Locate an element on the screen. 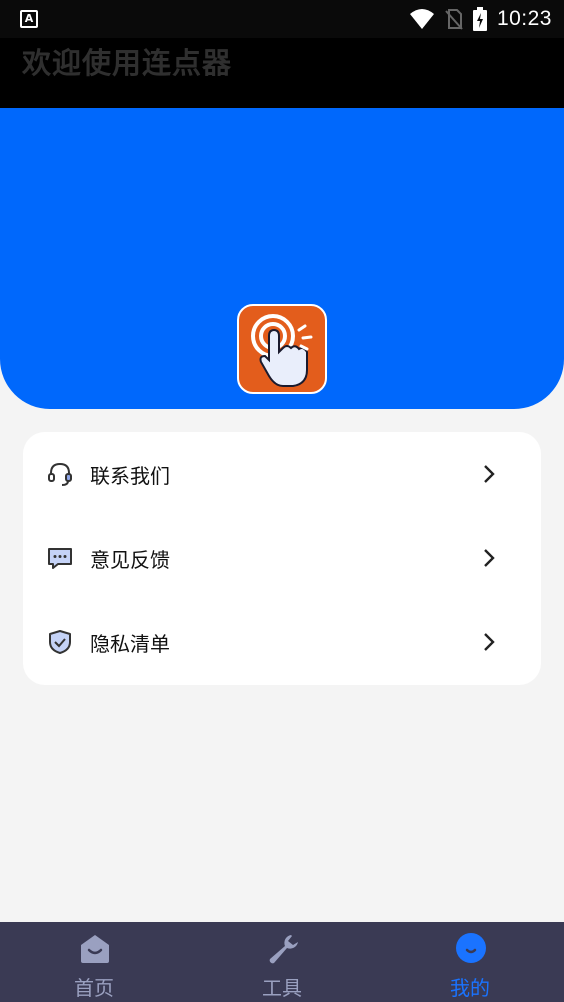  status-time: 10:23 is located at coordinates (524, 18).